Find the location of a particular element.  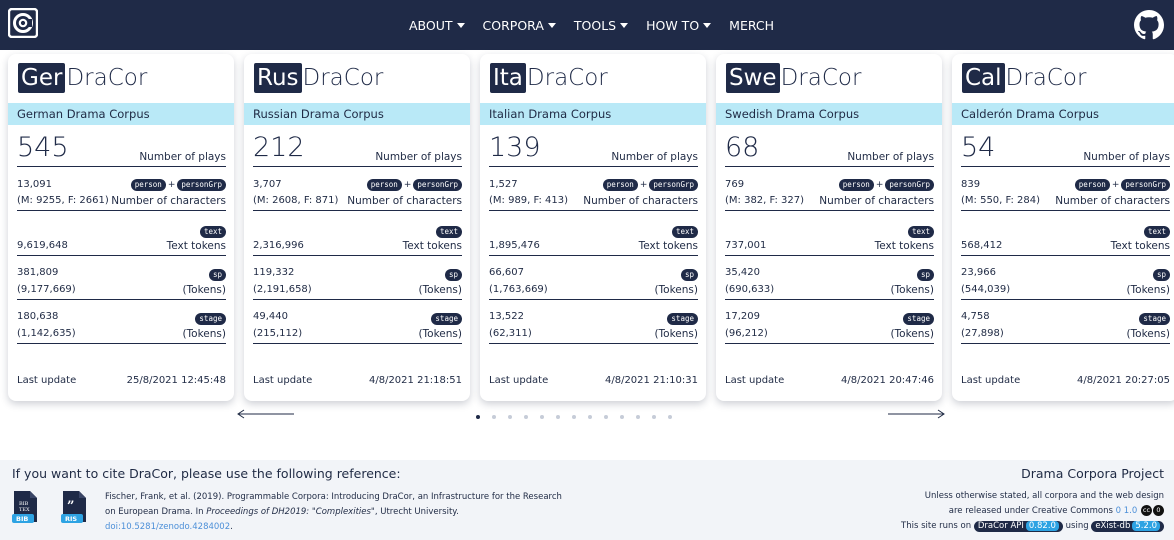

characters-mf: (M: 550, F: 284) is located at coordinates (1001, 200).